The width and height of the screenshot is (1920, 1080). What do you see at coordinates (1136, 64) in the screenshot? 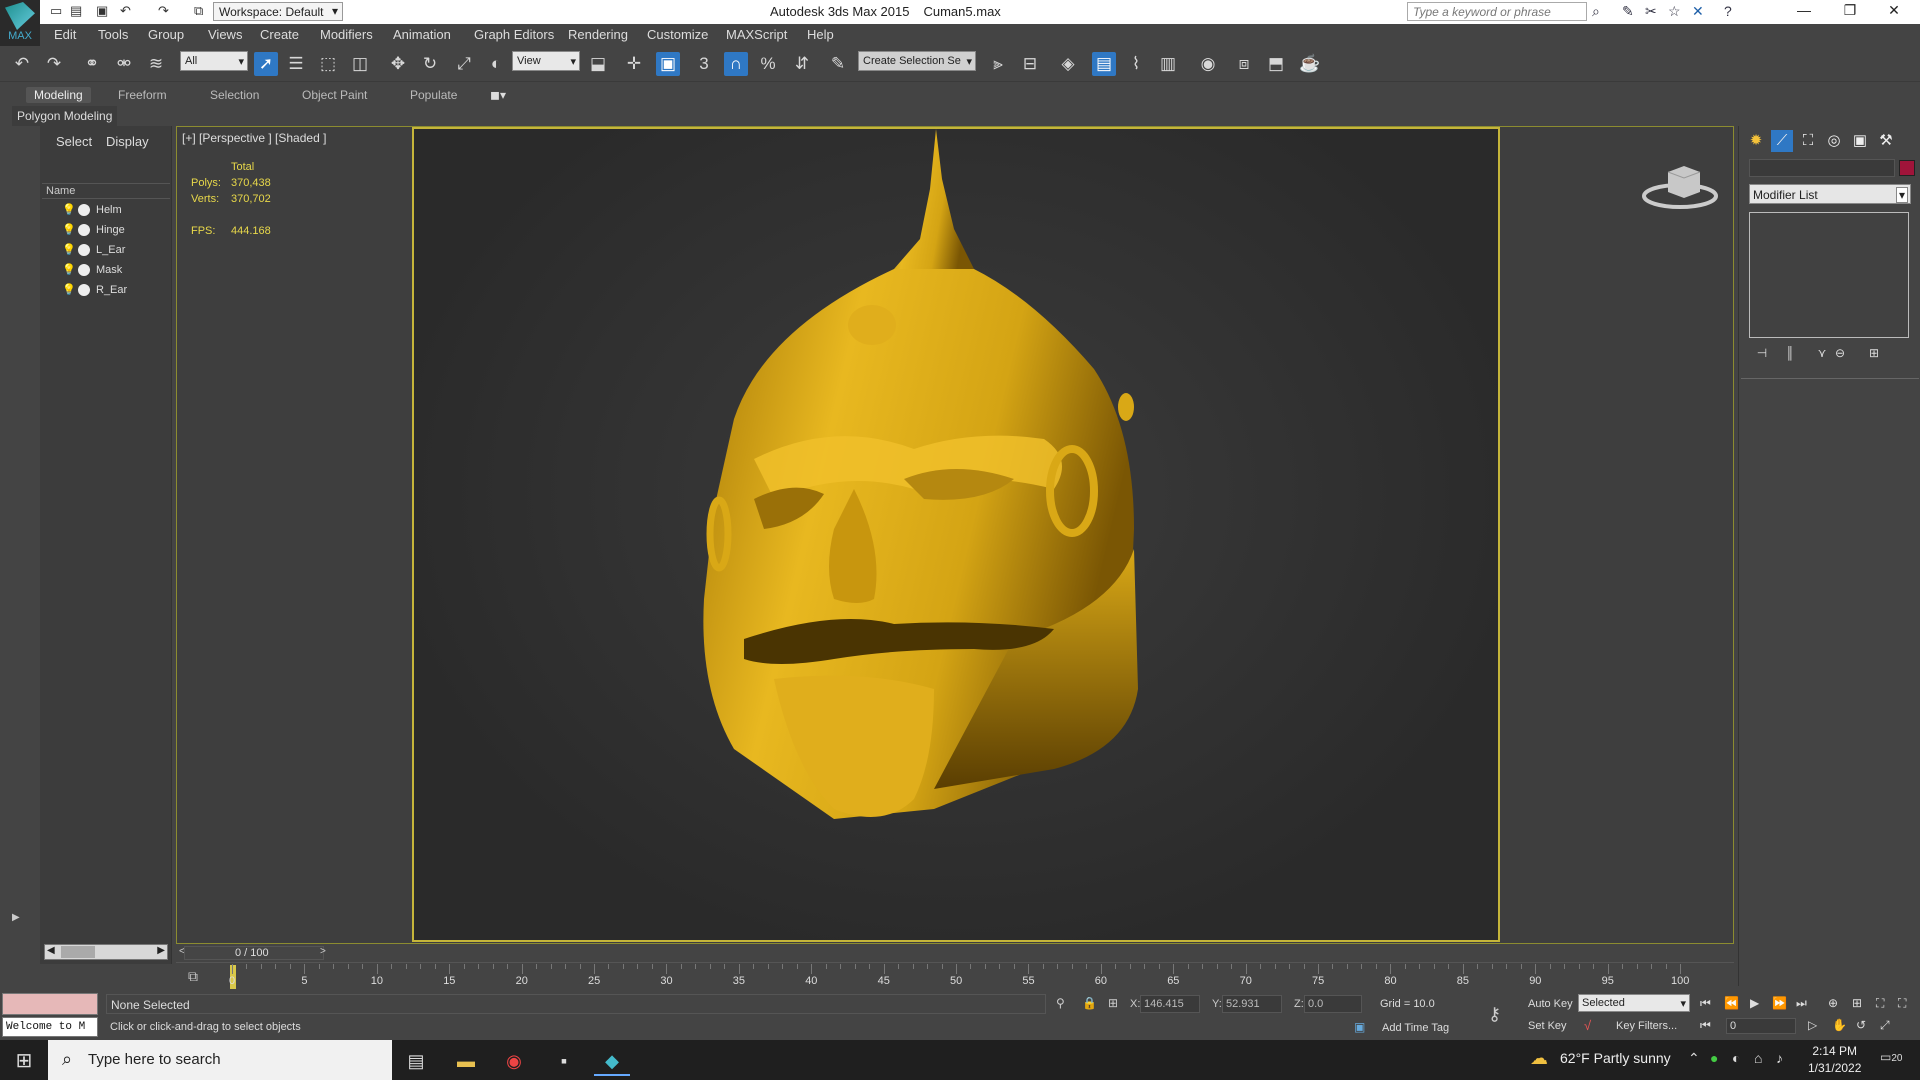
I see `curve-editor-icon: ⌇` at bounding box center [1136, 64].